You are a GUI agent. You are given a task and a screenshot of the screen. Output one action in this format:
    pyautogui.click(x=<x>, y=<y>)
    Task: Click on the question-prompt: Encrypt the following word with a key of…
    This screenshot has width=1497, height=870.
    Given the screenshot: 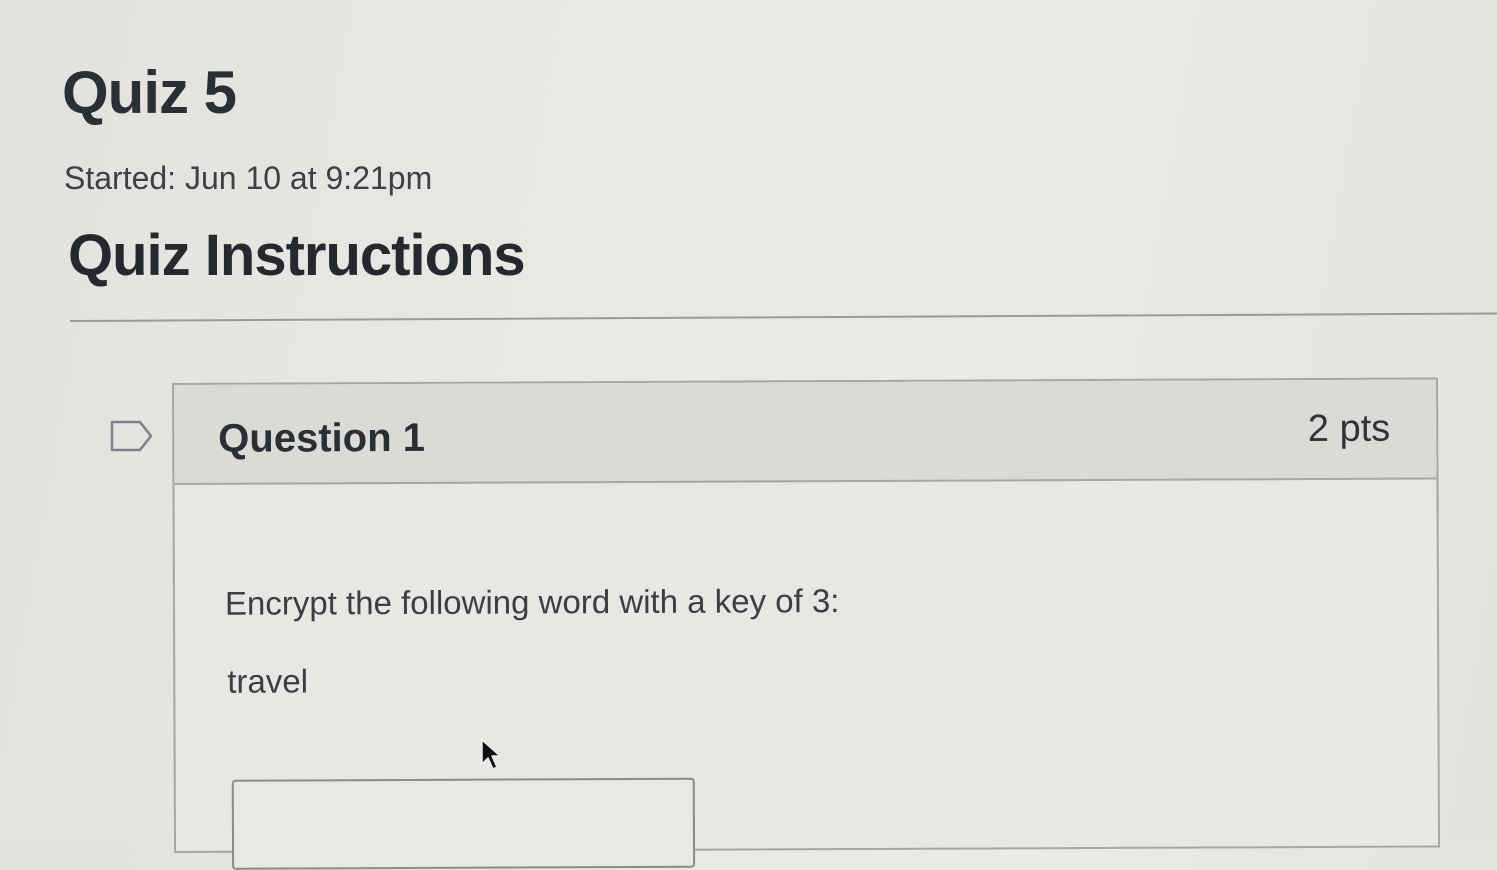 What is the action you would take?
    pyautogui.click(x=532, y=602)
    